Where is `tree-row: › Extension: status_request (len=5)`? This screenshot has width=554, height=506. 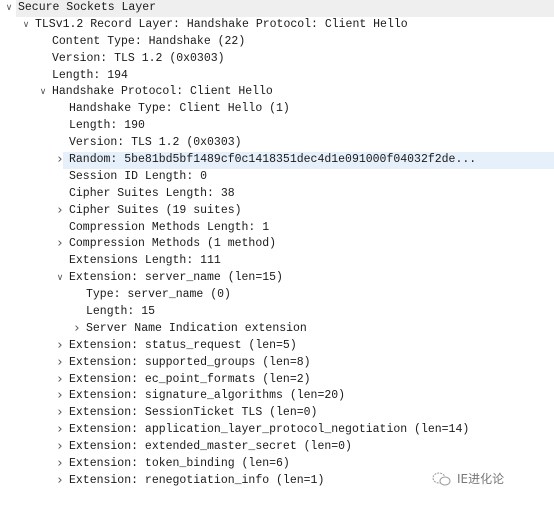
tree-row: › Extension: status_request (len=5) is located at coordinates (277, 346).